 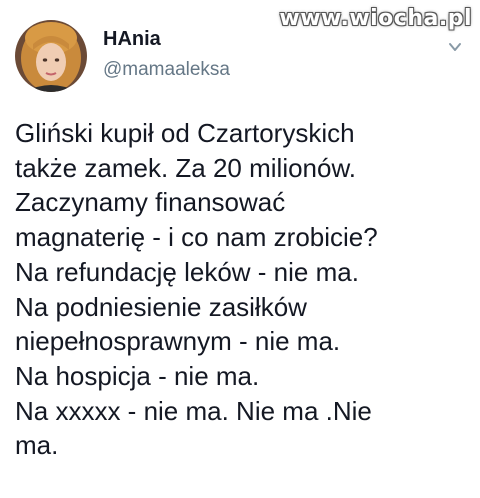 What do you see at coordinates (161, 306) in the screenshot?
I see `tweet-line: Na podniesienie zasiłków` at bounding box center [161, 306].